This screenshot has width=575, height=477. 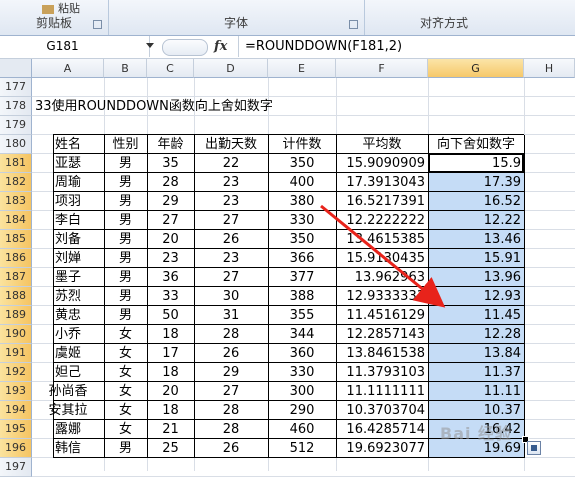 I want to click on annotation-arrow, so click(x=383, y=256).